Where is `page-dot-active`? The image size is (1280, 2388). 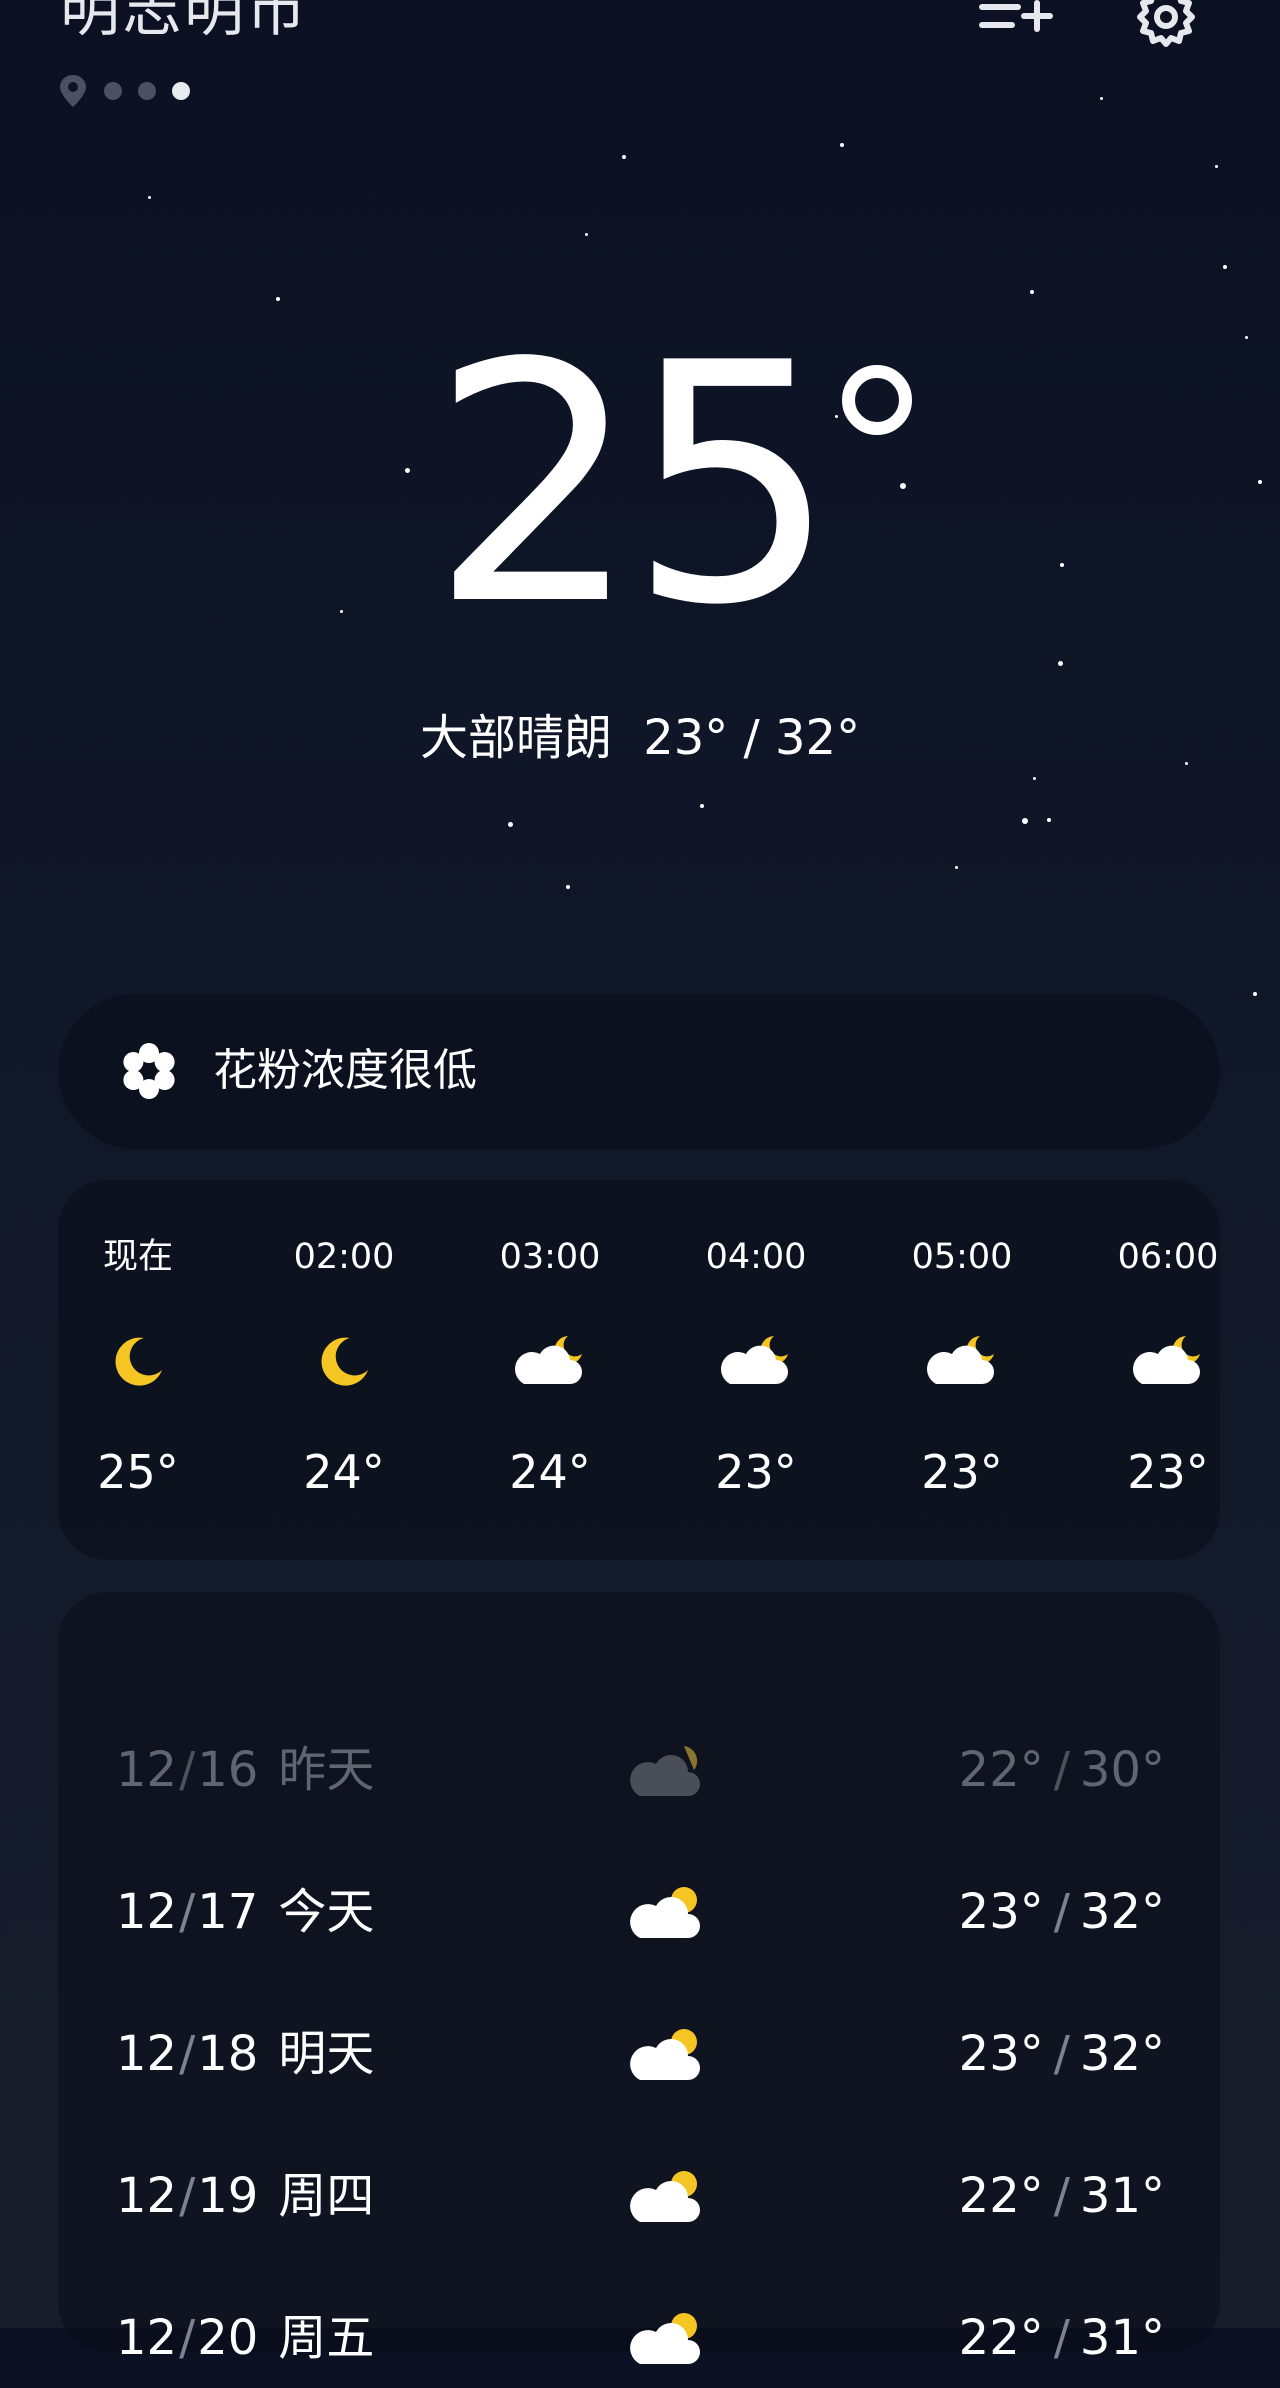 page-dot-active is located at coordinates (181, 91).